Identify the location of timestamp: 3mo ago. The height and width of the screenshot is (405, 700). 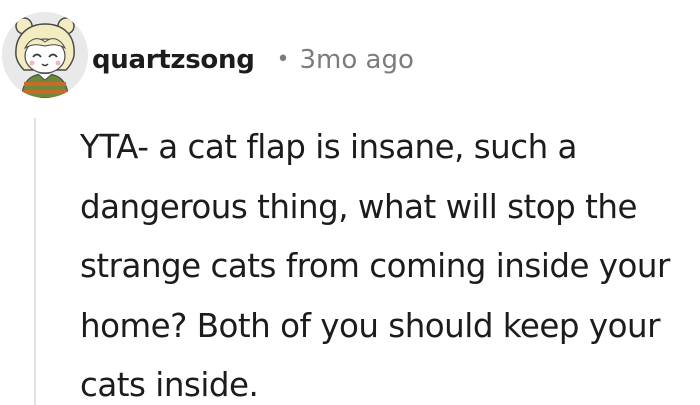
(357, 60).